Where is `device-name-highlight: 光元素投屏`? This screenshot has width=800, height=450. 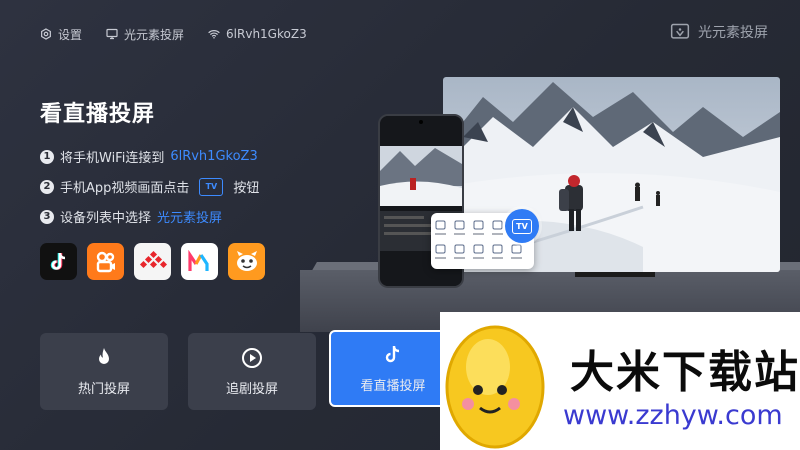 device-name-highlight: 光元素投屏 is located at coordinates (190, 218).